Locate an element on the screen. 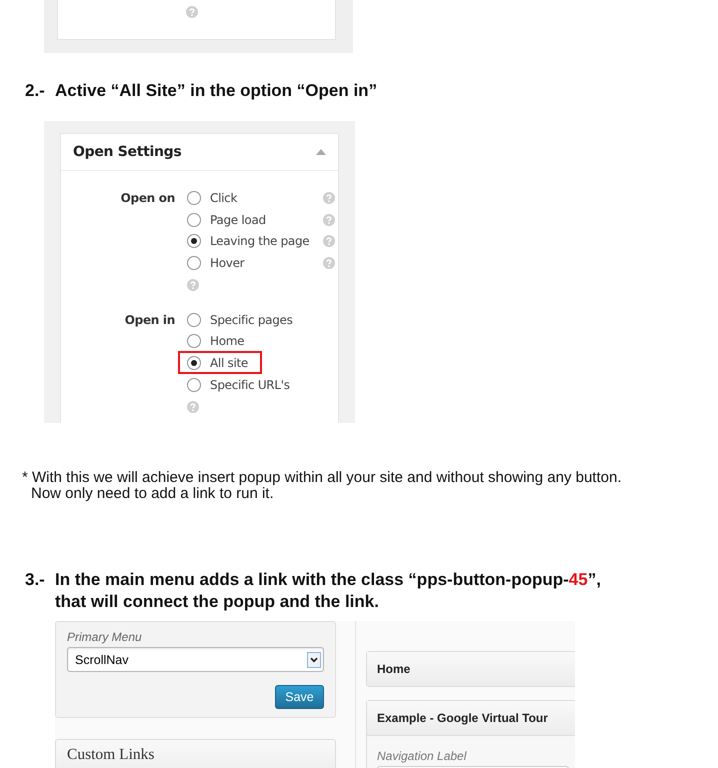 Image resolution: width=718 pixels, height=768 pixels. field-label: Open on is located at coordinates (147, 198).